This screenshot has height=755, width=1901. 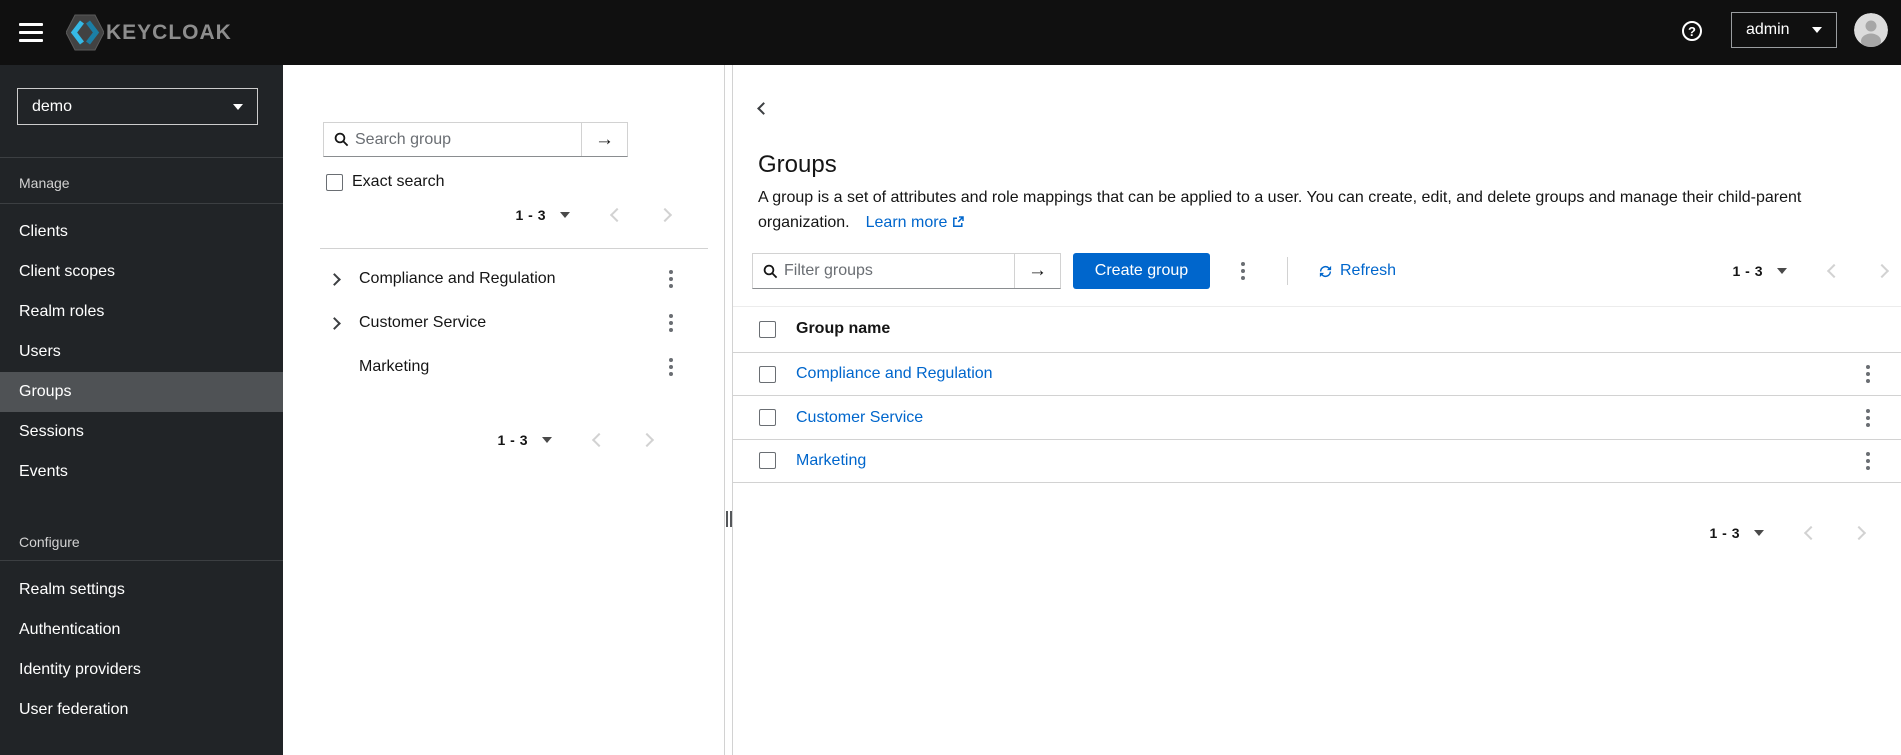 What do you see at coordinates (31, 32) in the screenshot?
I see `nav-toggle-hamburger-icon` at bounding box center [31, 32].